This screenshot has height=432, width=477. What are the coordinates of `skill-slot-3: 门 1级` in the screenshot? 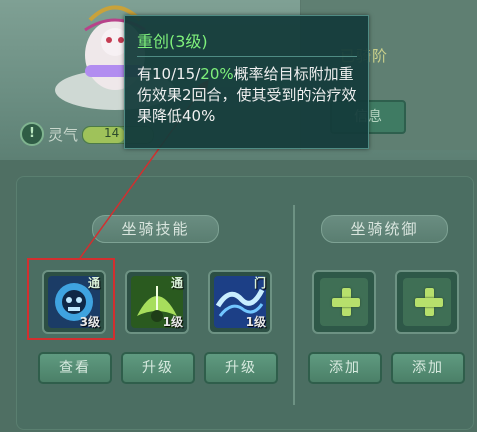 It's located at (240, 302).